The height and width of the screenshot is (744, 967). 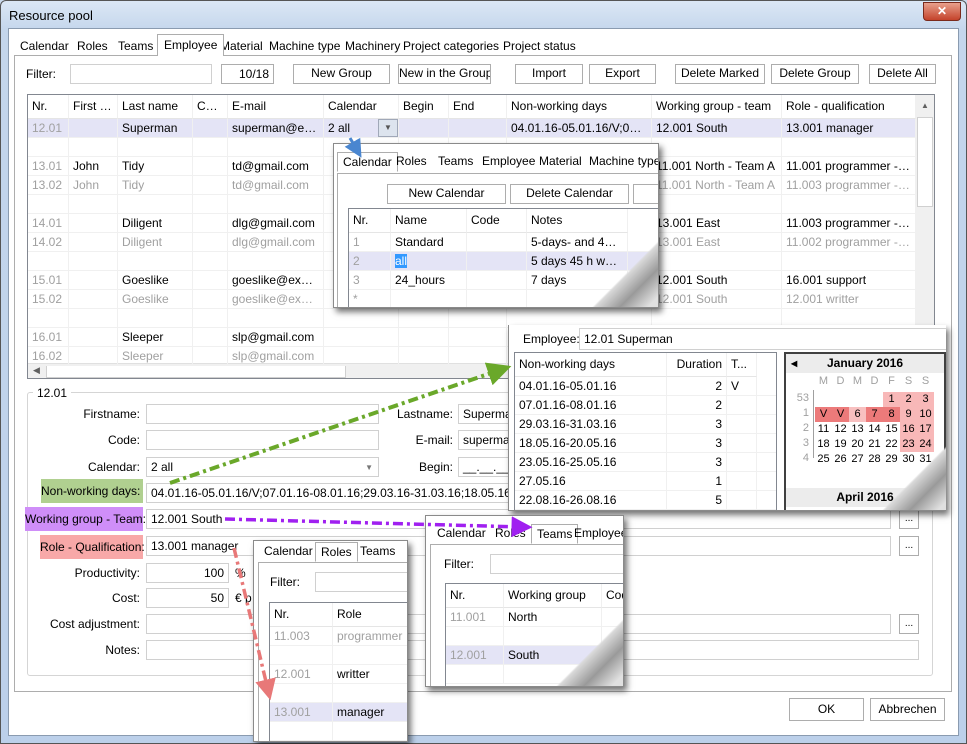 What do you see at coordinates (621, 161) in the screenshot?
I see `popup-tab-machine-type: Machine type` at bounding box center [621, 161].